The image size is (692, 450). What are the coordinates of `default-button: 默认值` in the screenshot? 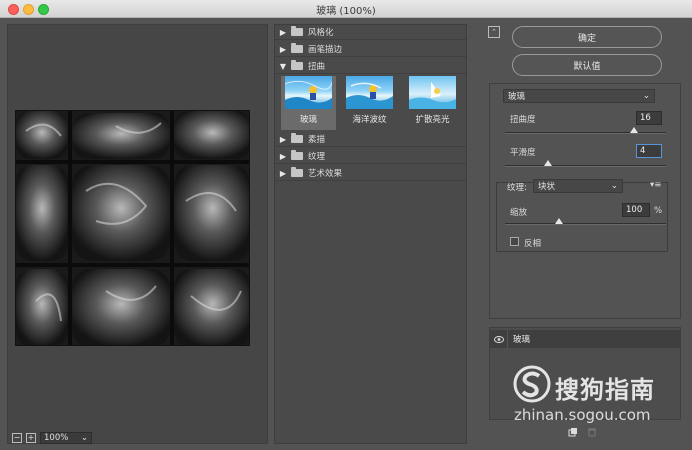 It's located at (587, 65).